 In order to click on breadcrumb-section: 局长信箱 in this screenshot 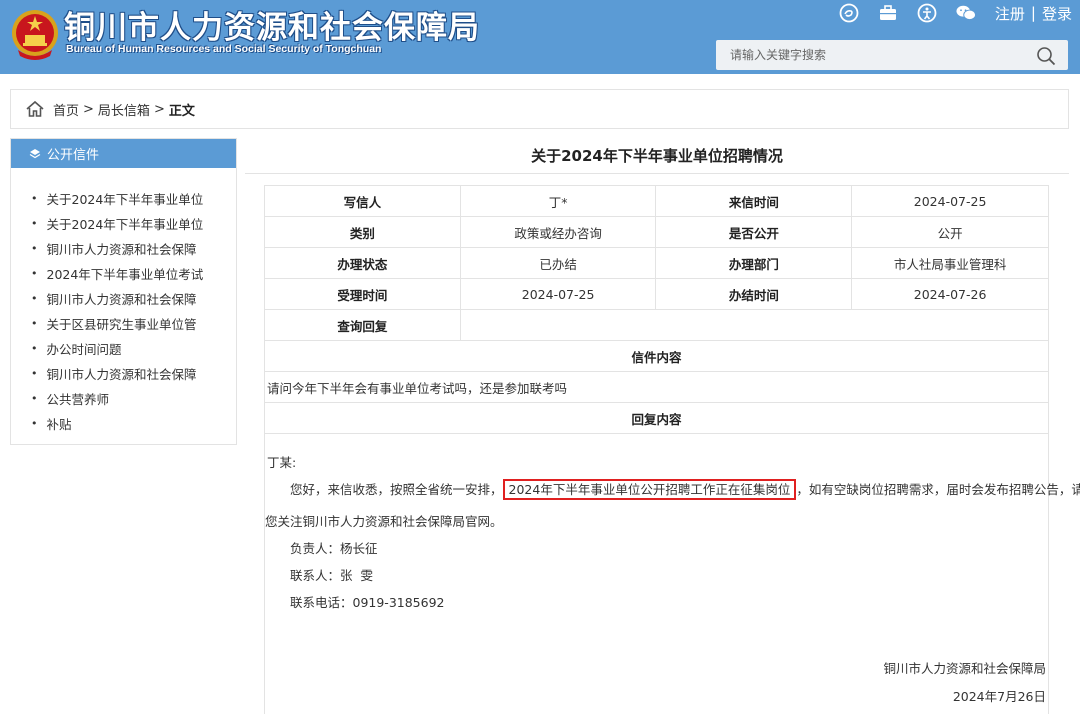, I will do `click(124, 109)`.